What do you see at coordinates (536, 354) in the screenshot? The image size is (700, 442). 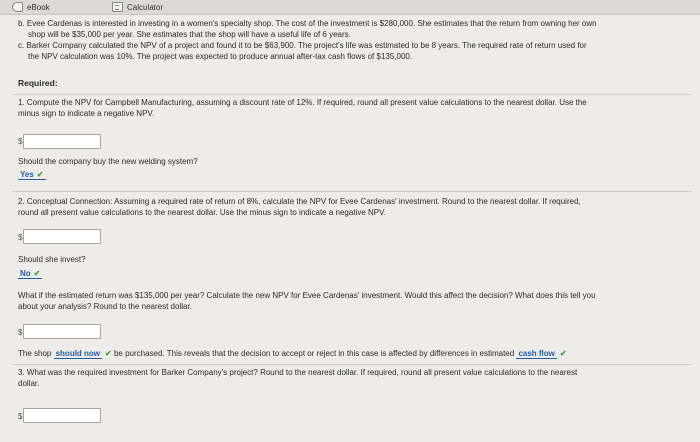 I see `cash-flow-dropdown: cash flow` at bounding box center [536, 354].